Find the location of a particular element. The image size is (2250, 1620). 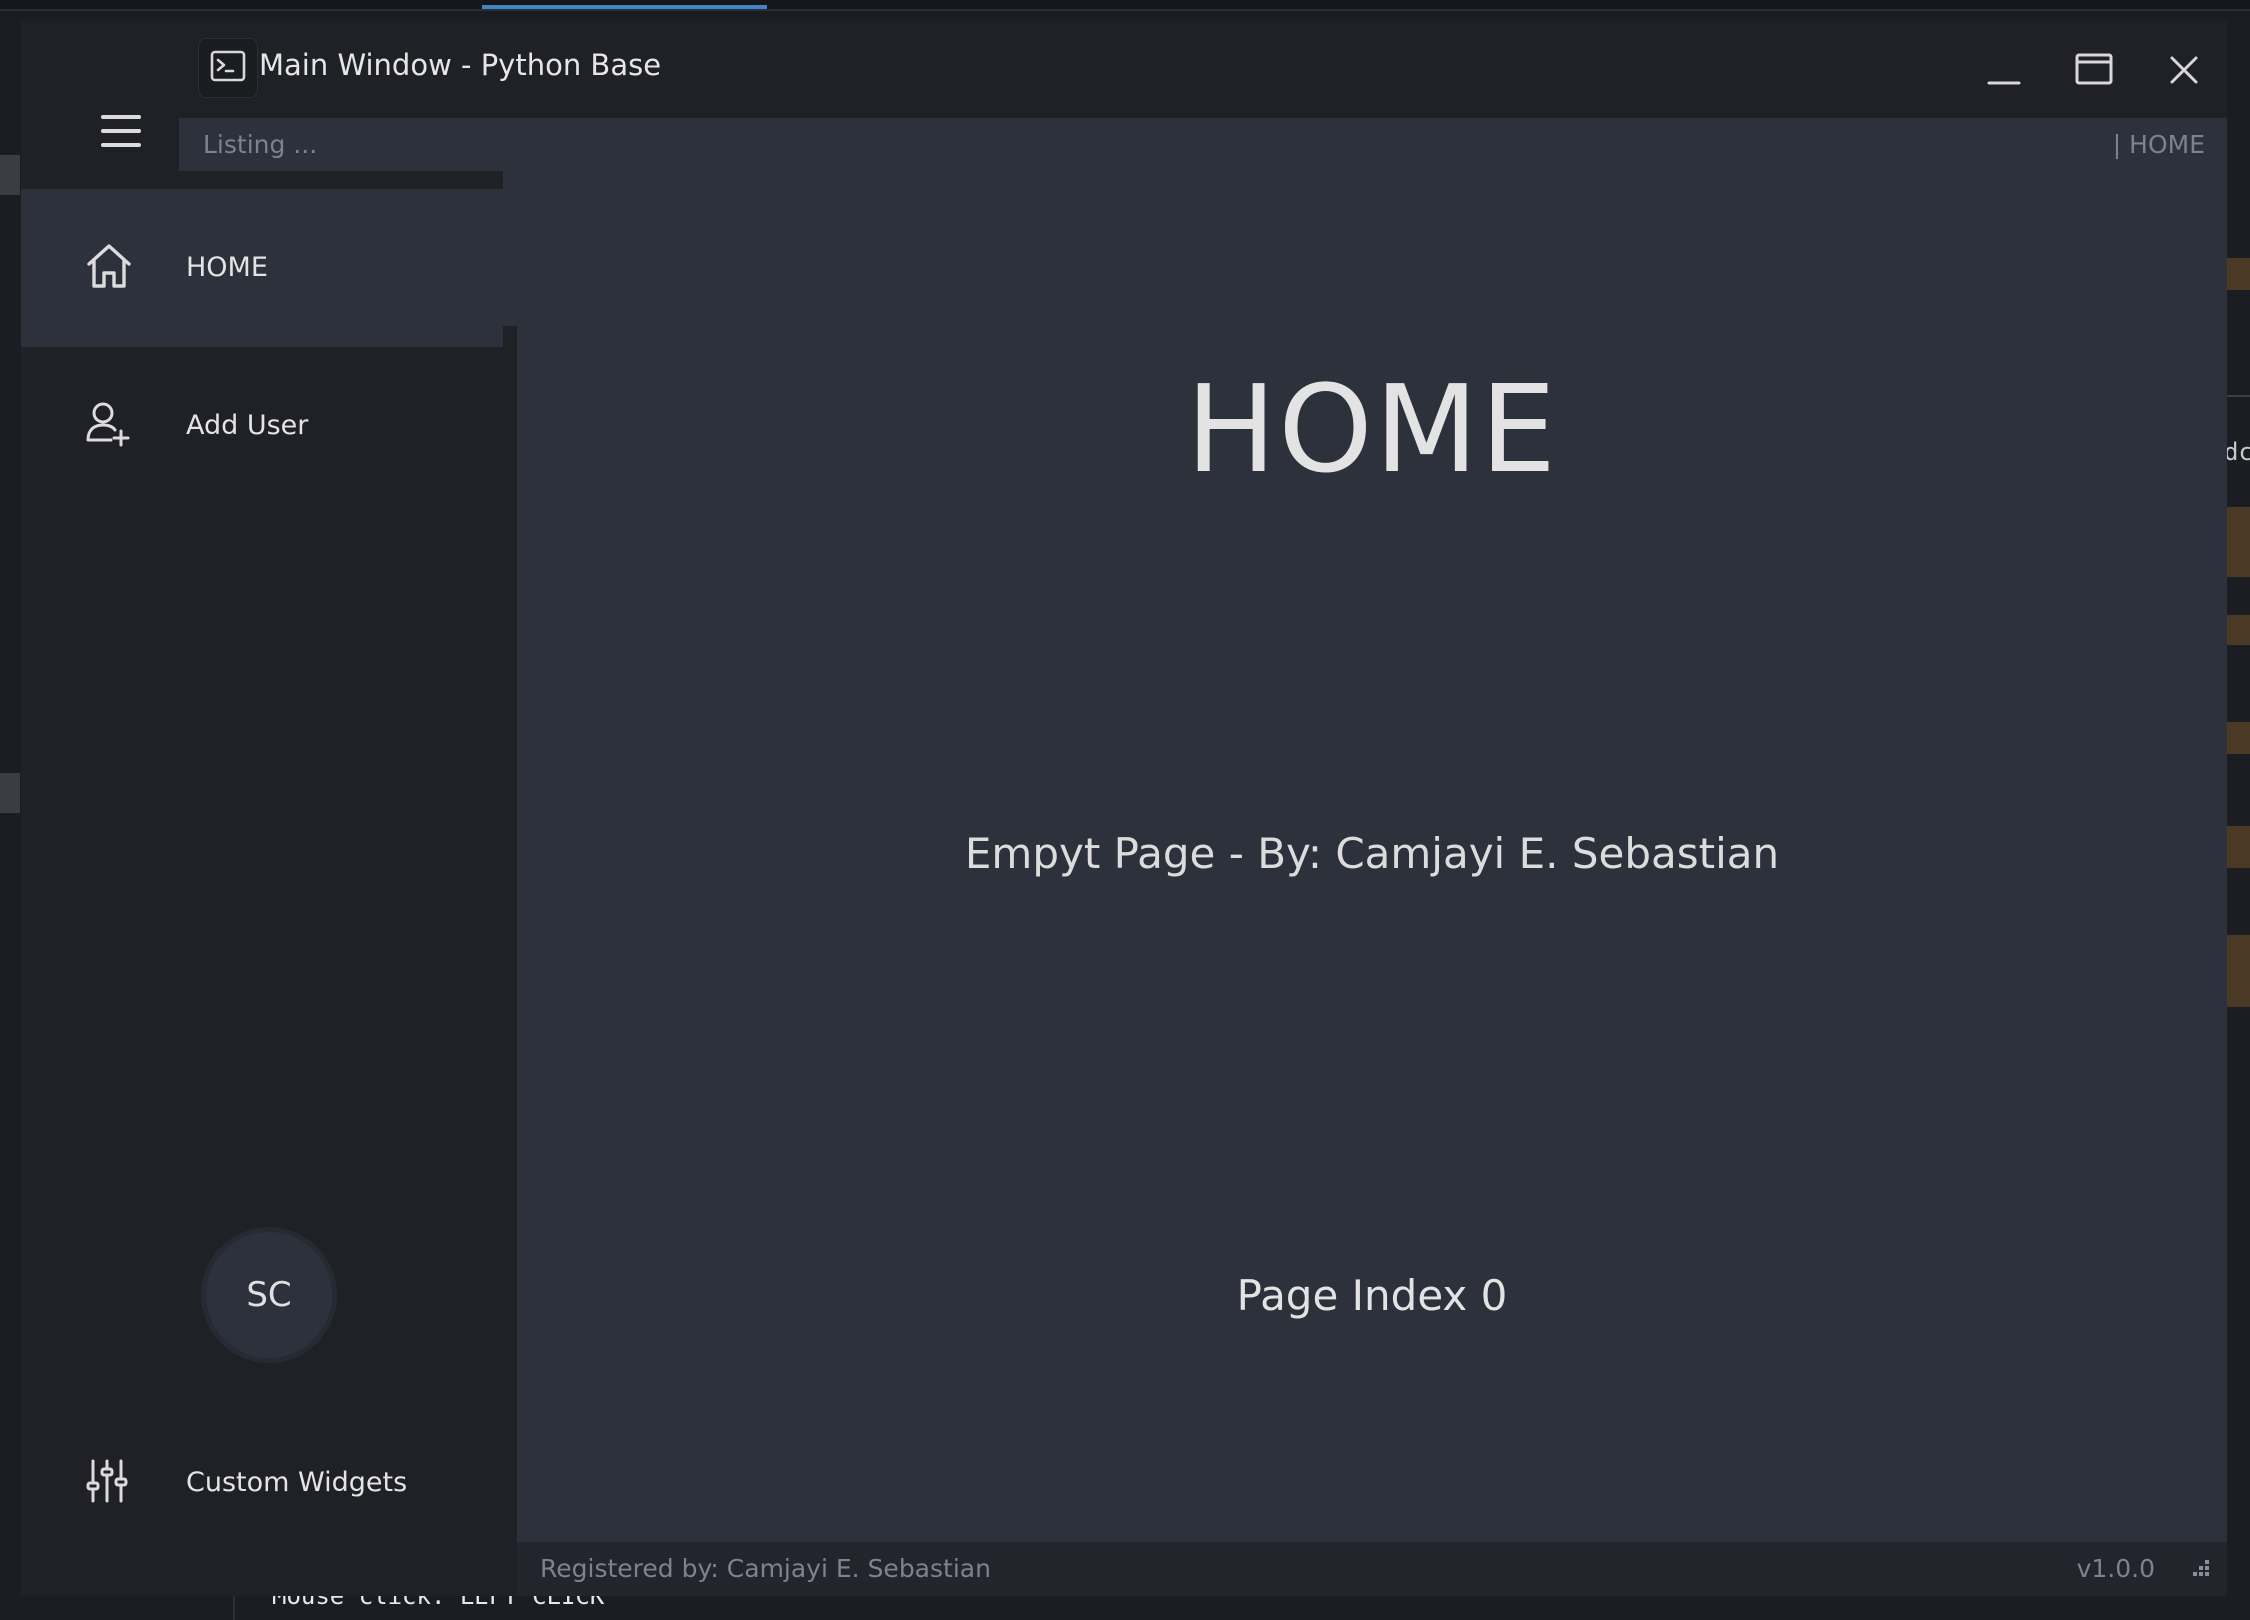

background-terminal-divider is located at coordinates (234, 1607).